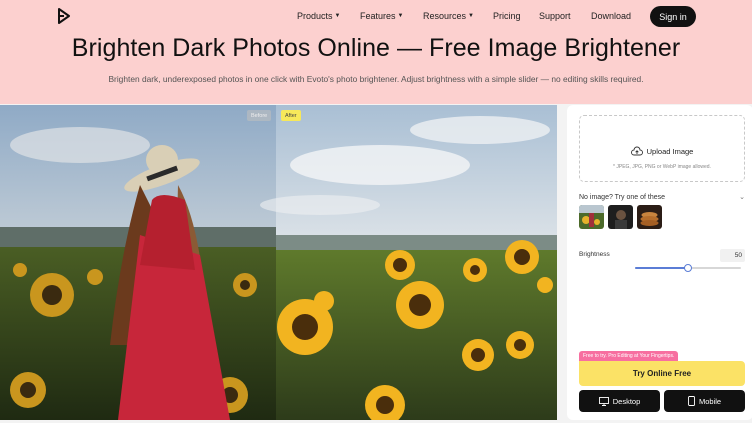  Describe the element at coordinates (636, 151) in the screenshot. I see `cloud-upload-icon` at that location.